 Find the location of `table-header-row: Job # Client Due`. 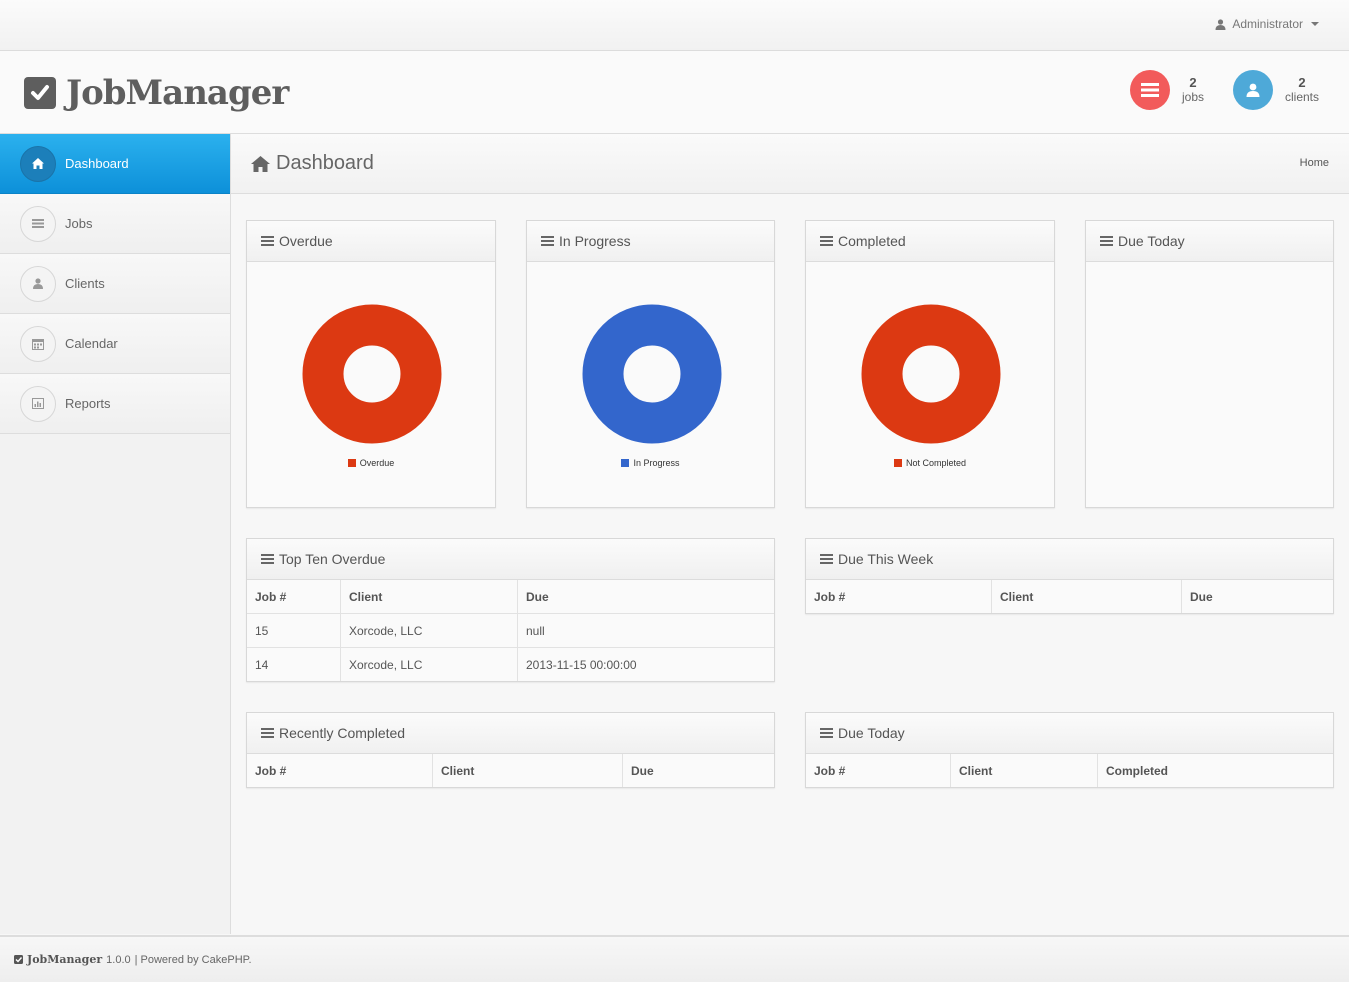

table-header-row: Job # Client Due is located at coordinates (1069, 596).